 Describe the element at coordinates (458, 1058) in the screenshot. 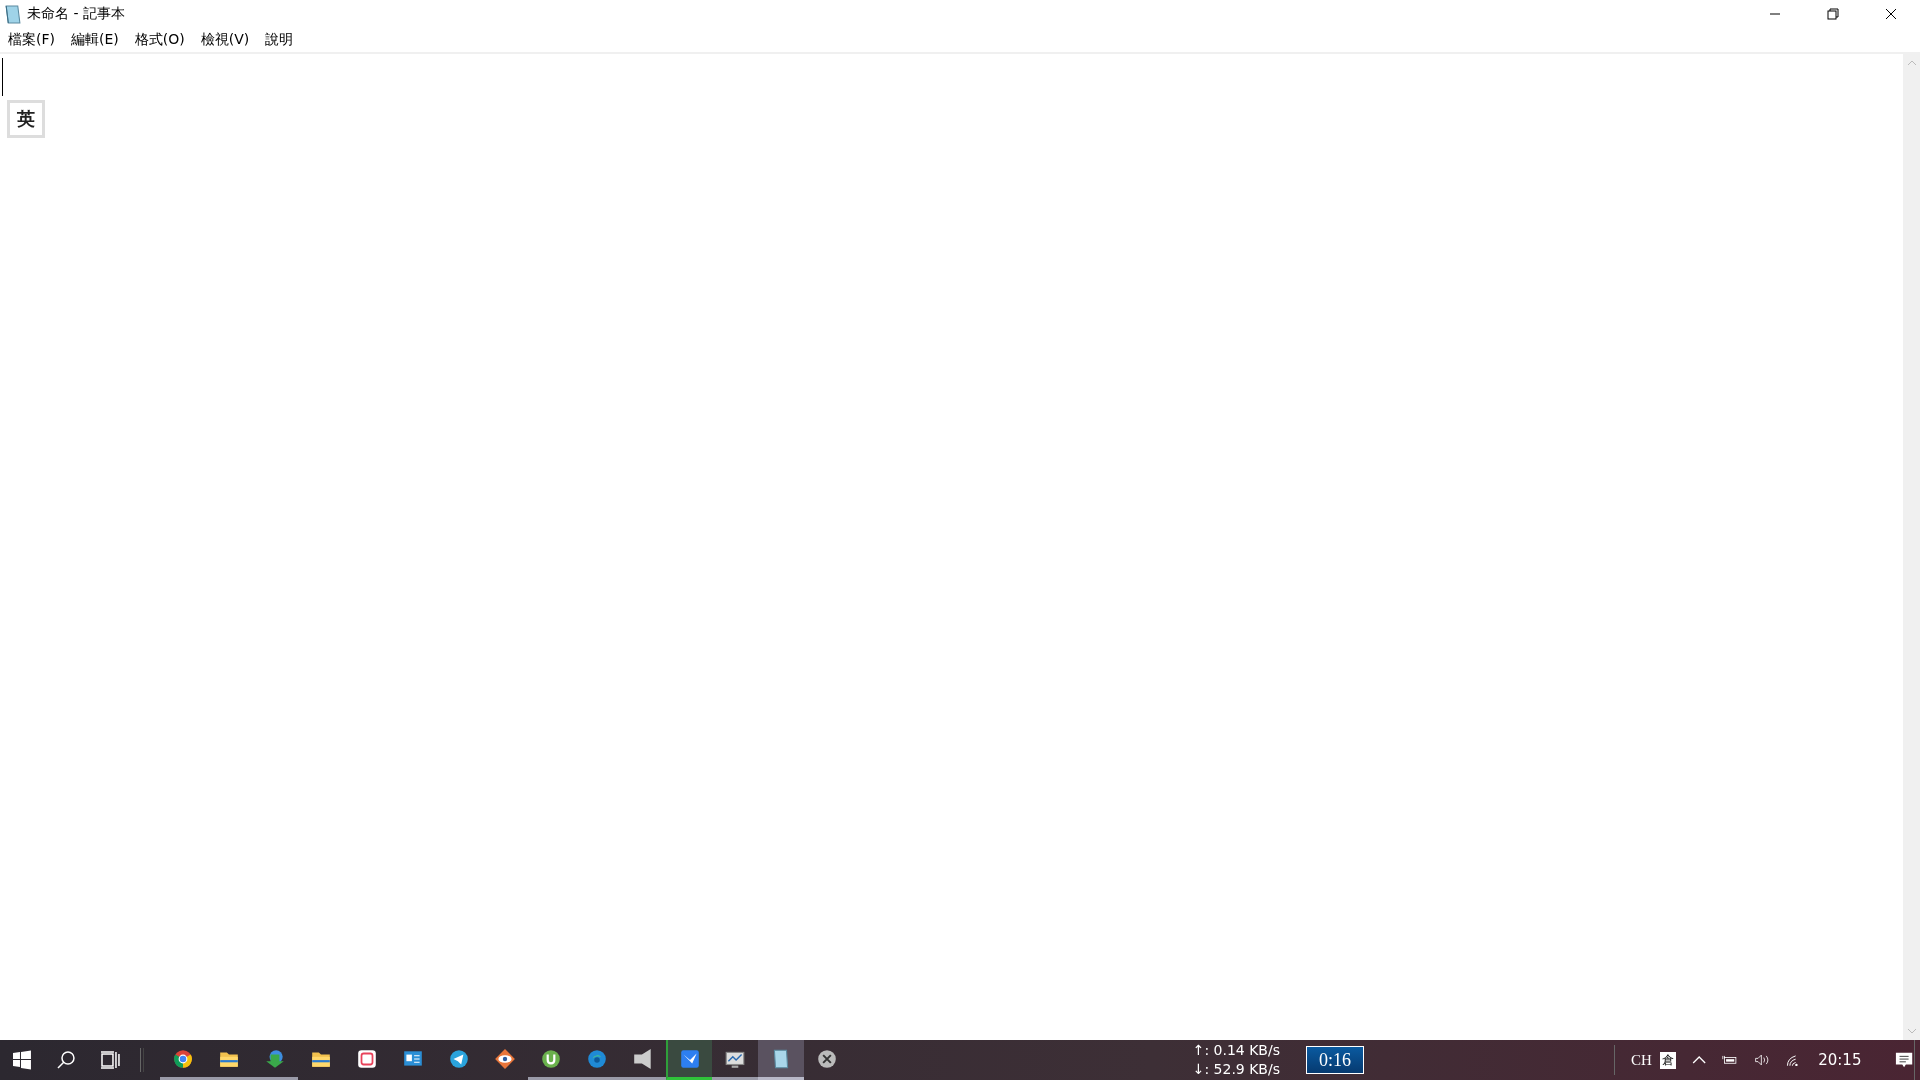

I see `paper-plane-icon` at that location.